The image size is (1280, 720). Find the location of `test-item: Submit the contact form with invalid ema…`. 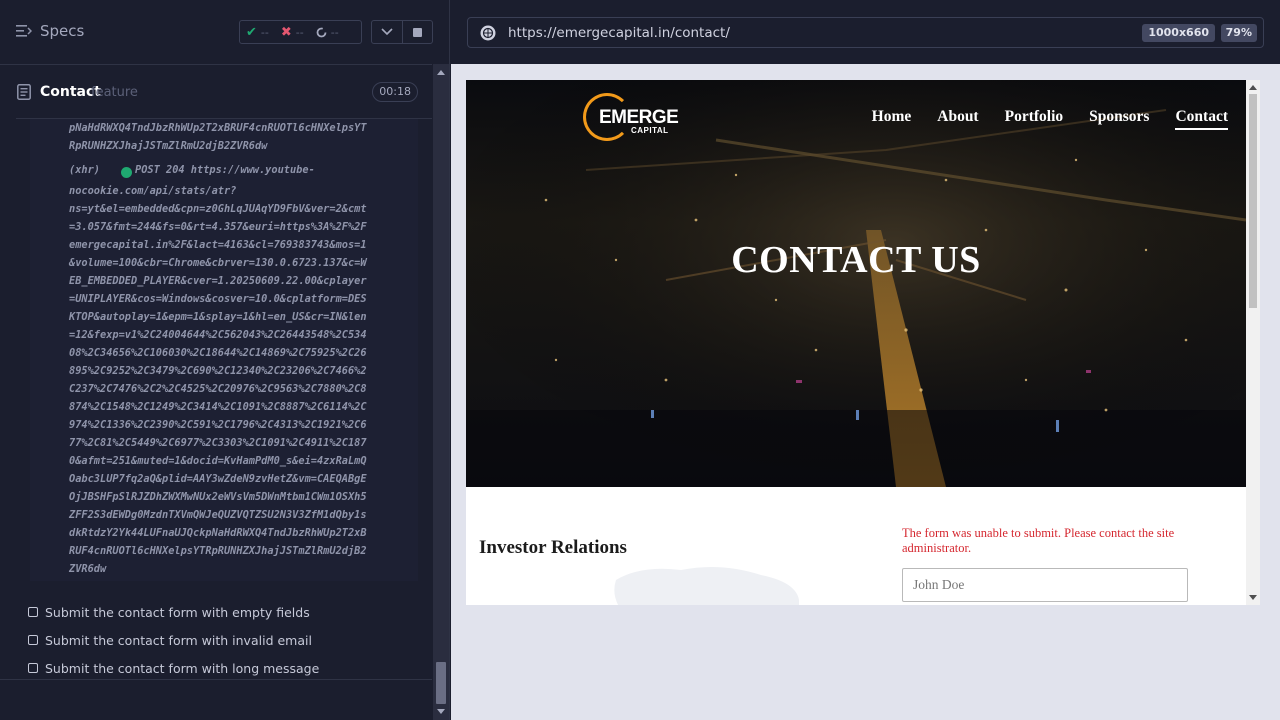

test-item: Submit the contact form with invalid ema… is located at coordinates (173, 640).